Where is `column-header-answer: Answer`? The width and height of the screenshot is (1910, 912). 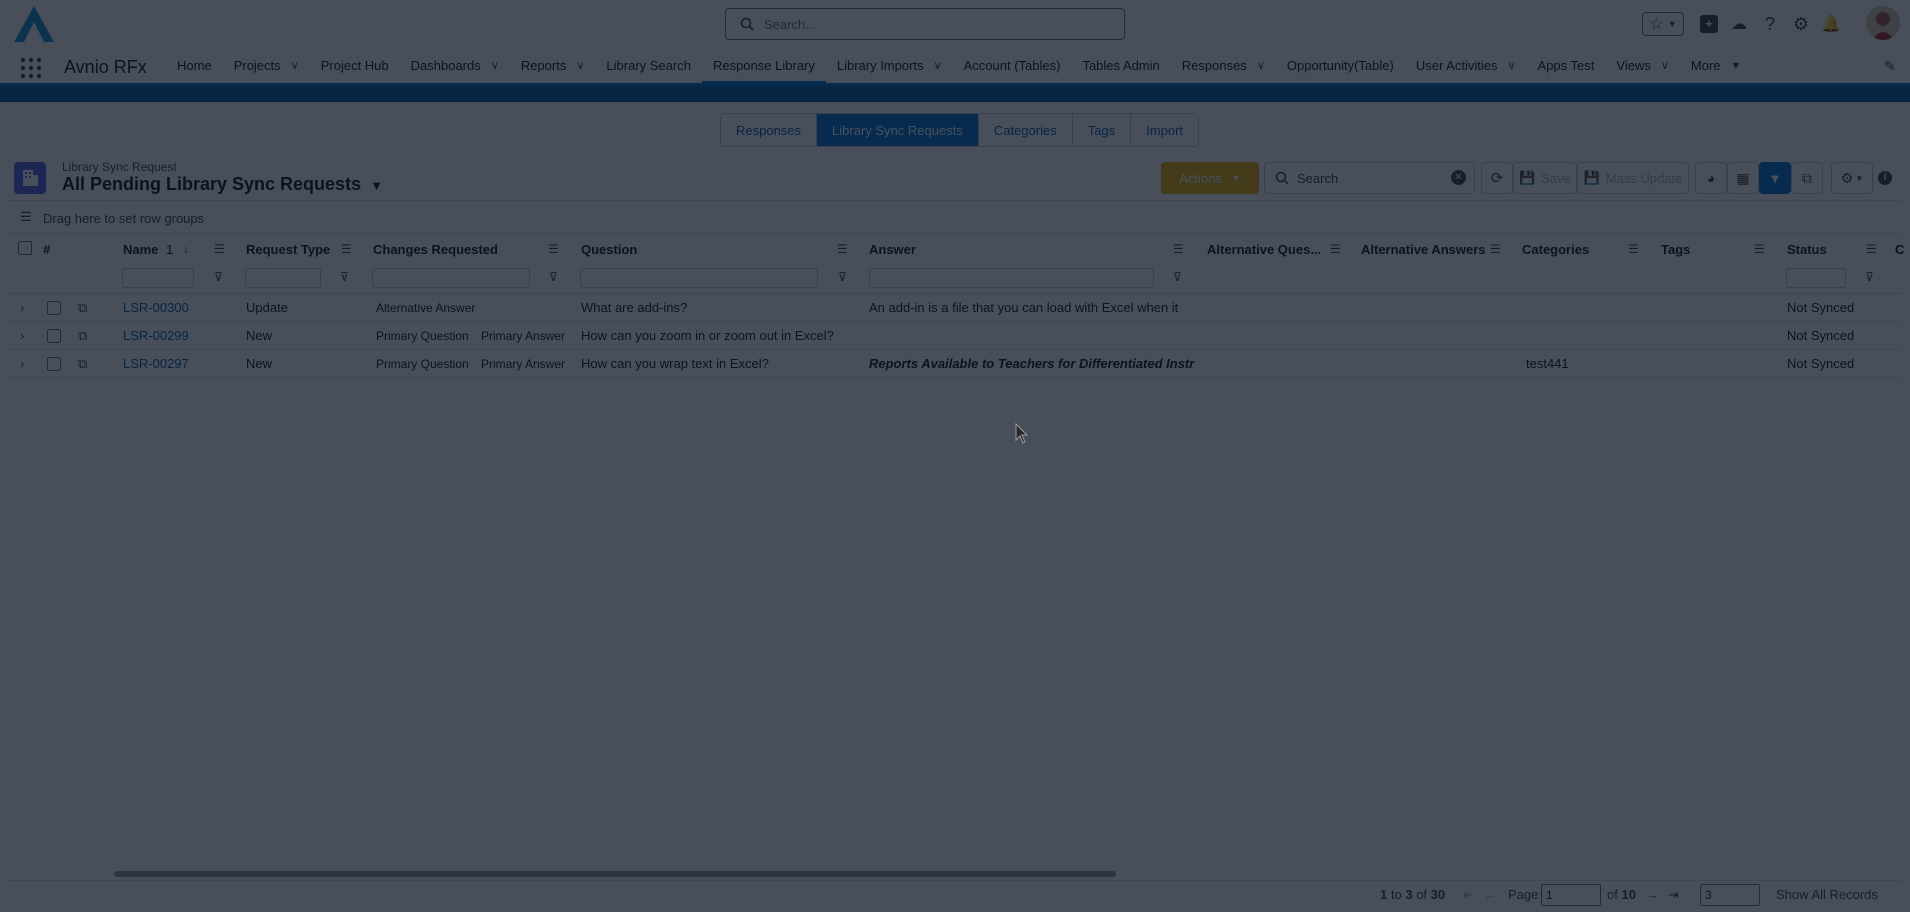 column-header-answer: Answer is located at coordinates (892, 252).